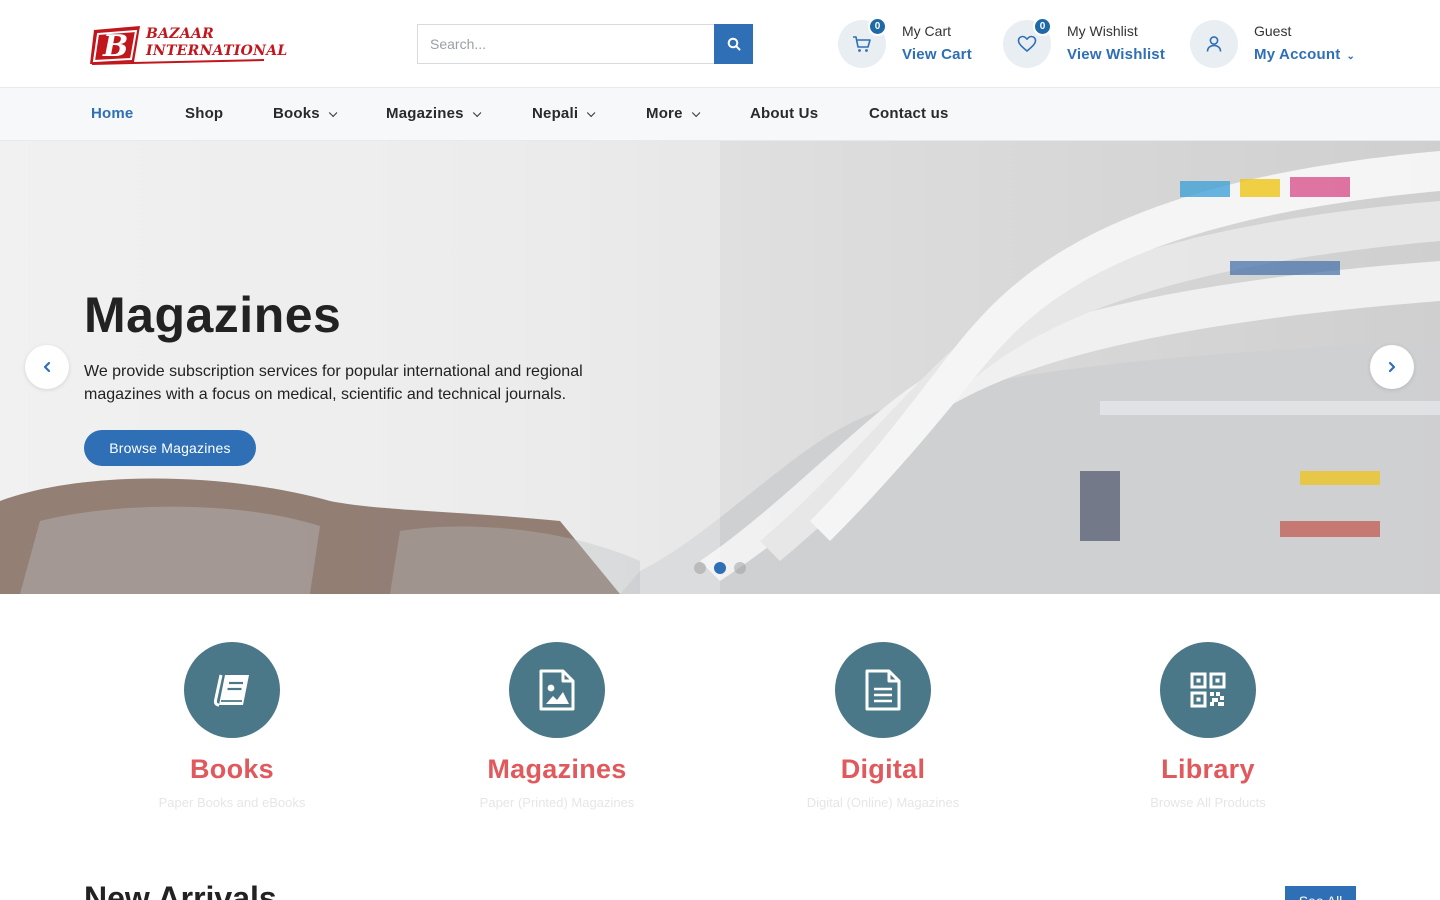 The width and height of the screenshot is (1440, 900). Describe the element at coordinates (115, 46) in the screenshot. I see `svg-text: B` at that location.